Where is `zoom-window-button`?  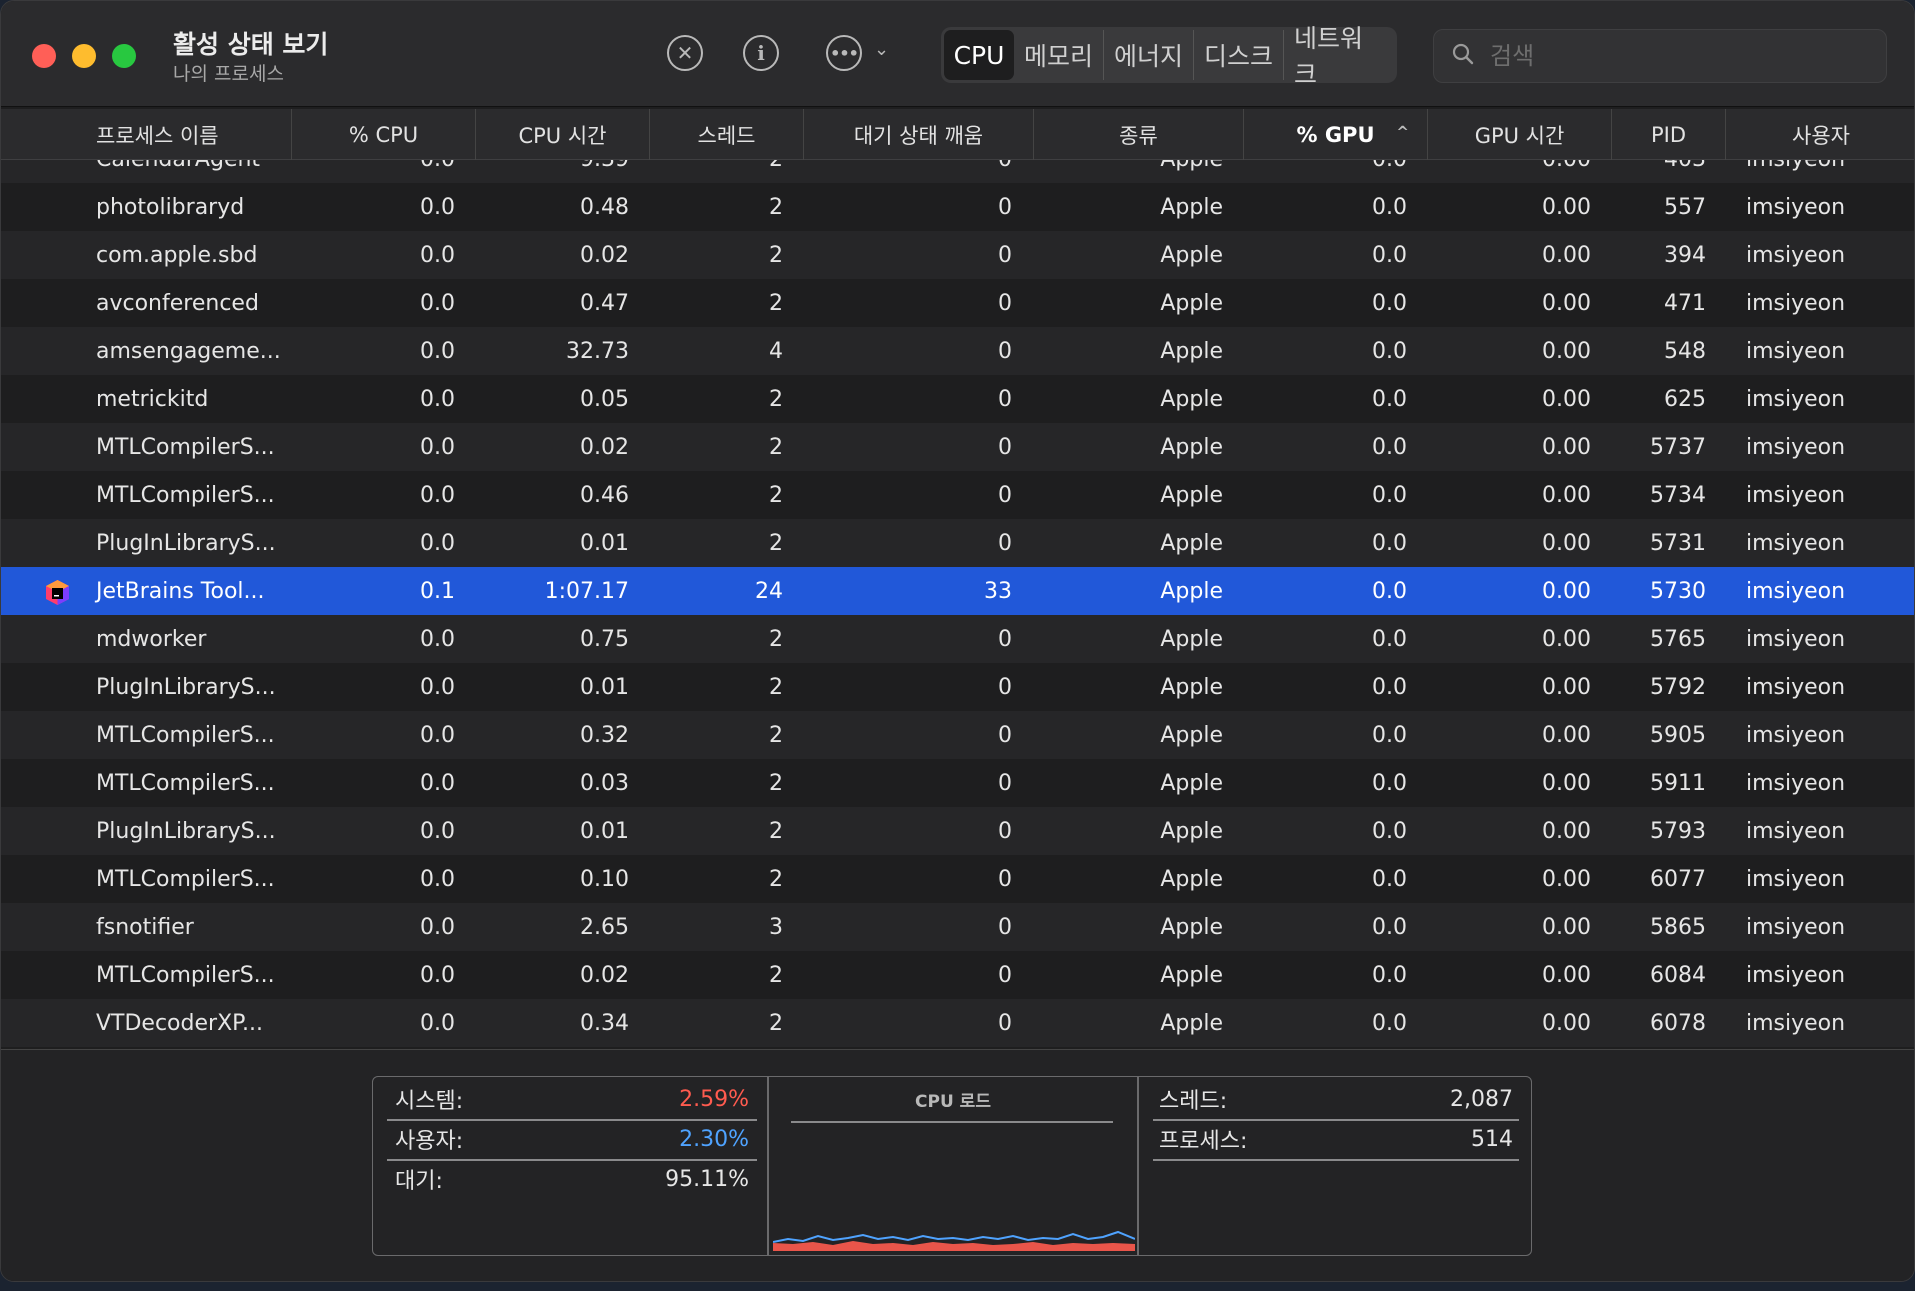 zoom-window-button is located at coordinates (124, 56).